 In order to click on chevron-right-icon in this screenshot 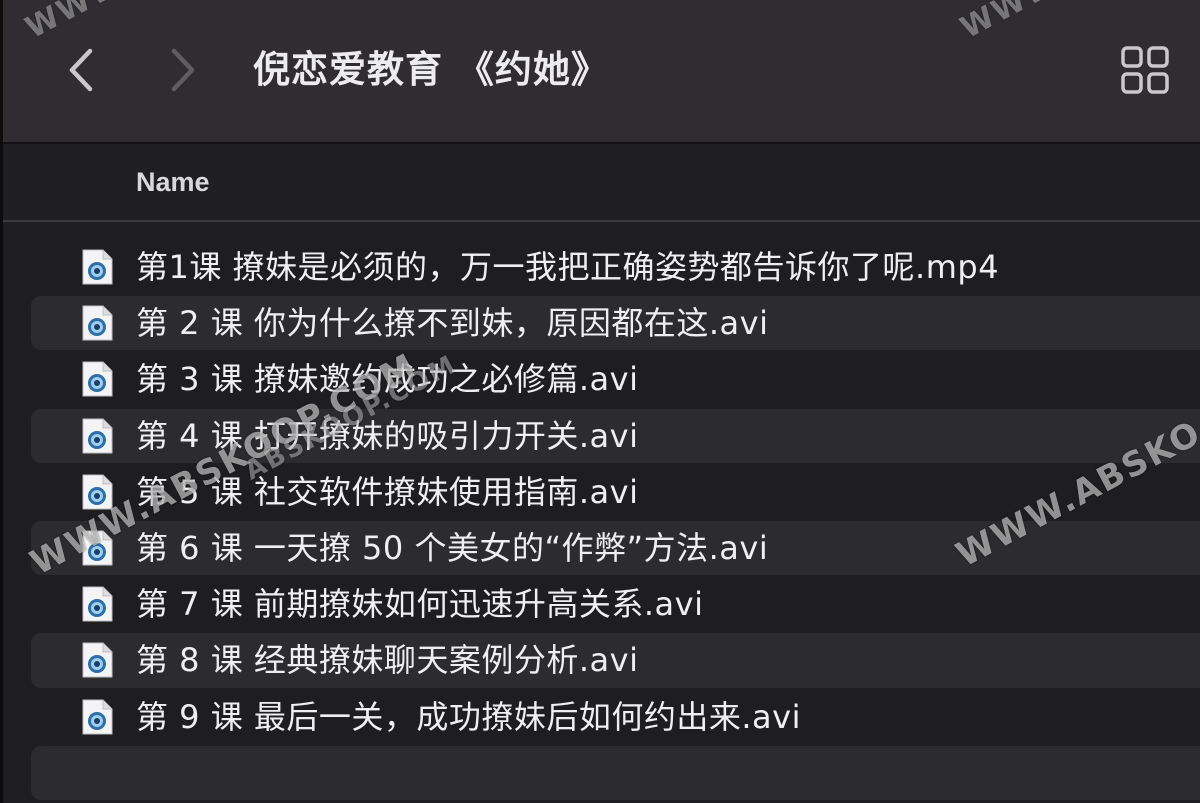, I will do `click(183, 70)`.